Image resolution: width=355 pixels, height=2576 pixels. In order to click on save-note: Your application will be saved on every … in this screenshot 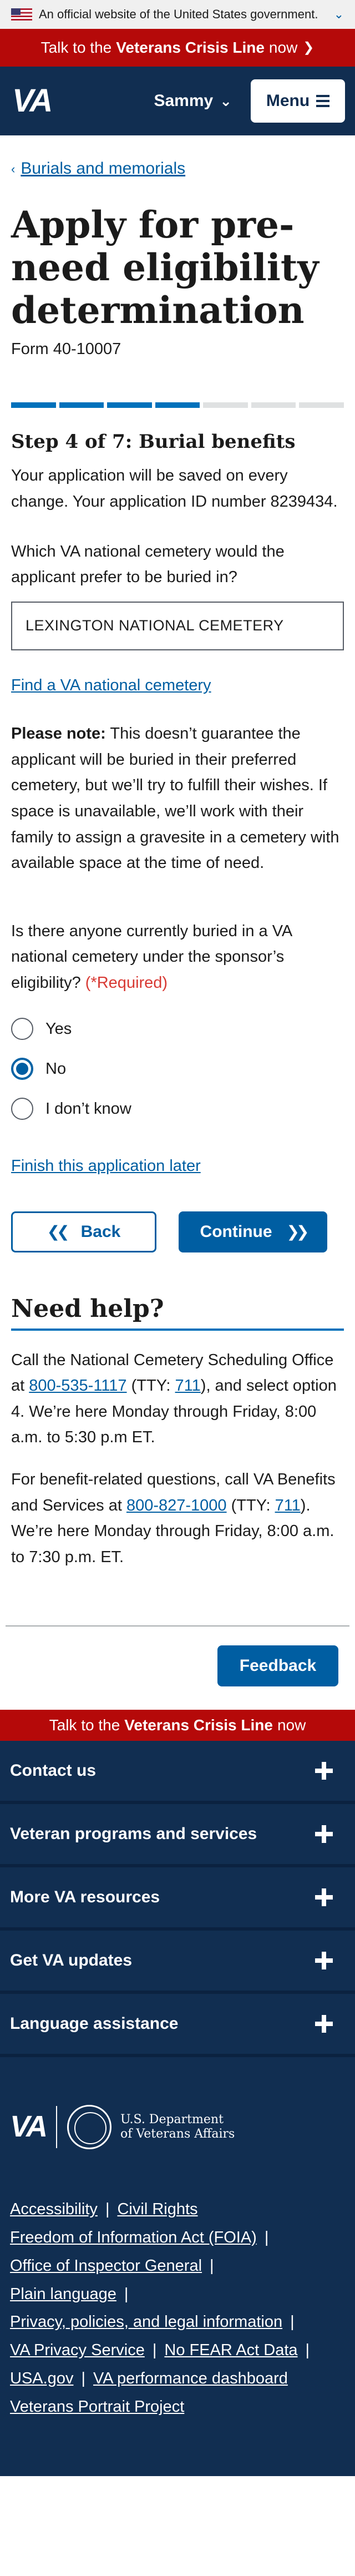, I will do `click(174, 489)`.